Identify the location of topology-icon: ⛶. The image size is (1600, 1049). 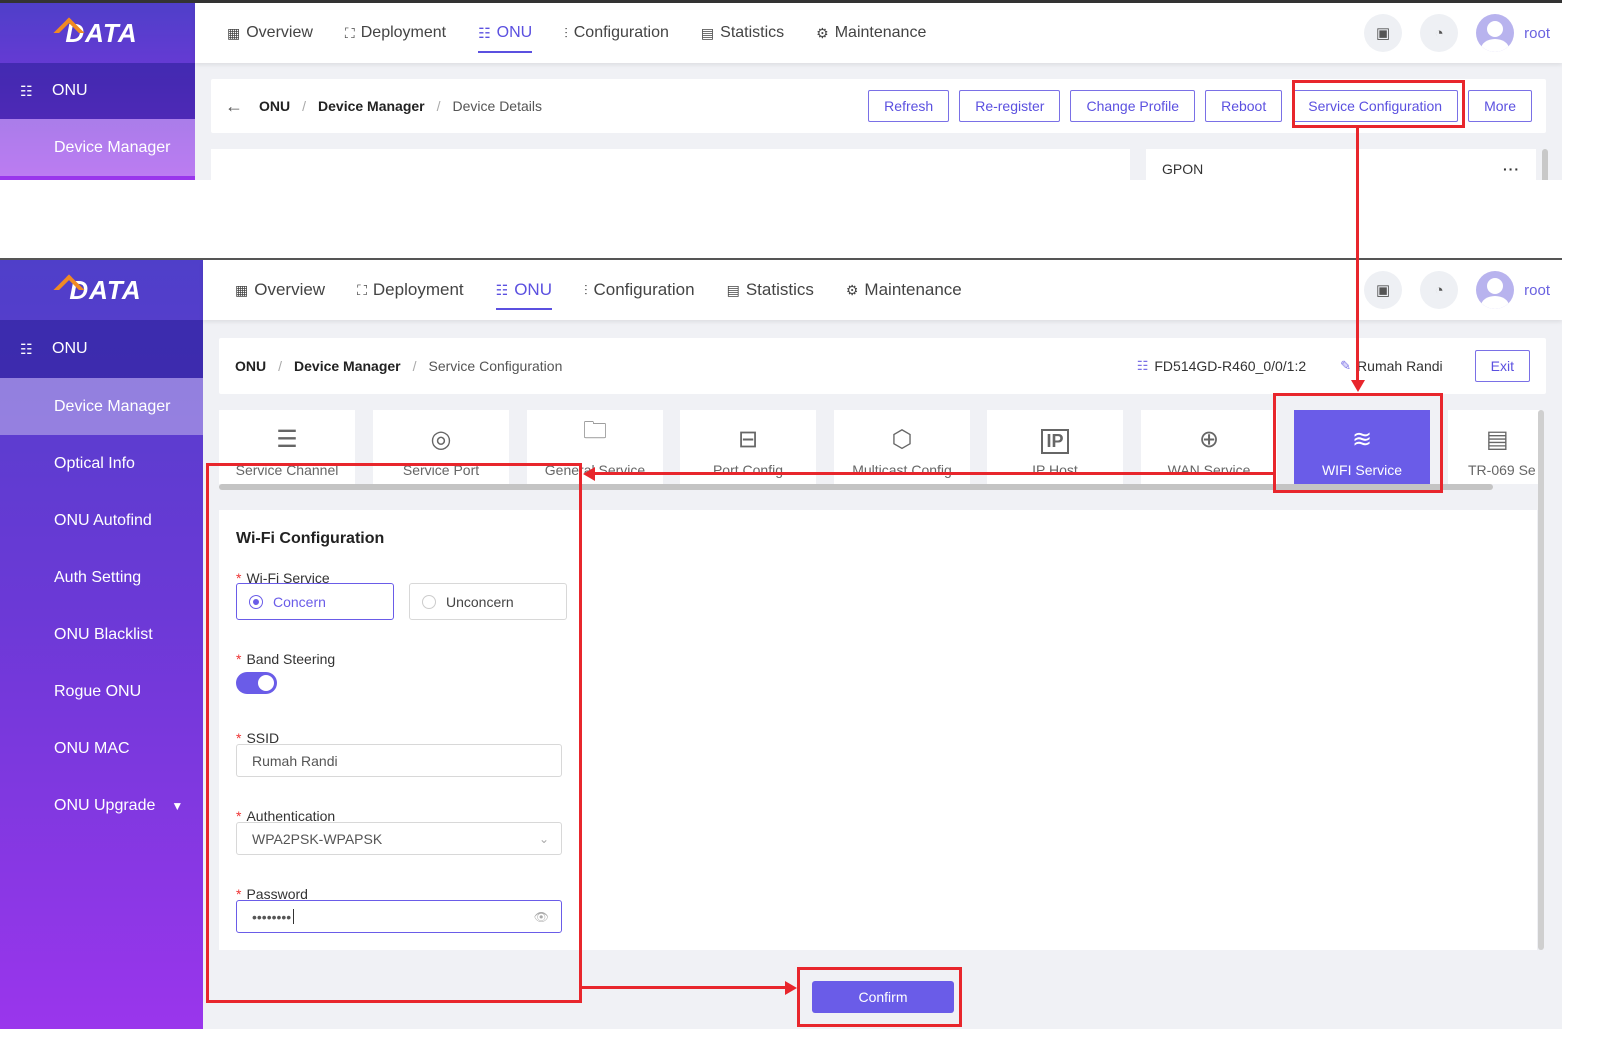
(362, 289).